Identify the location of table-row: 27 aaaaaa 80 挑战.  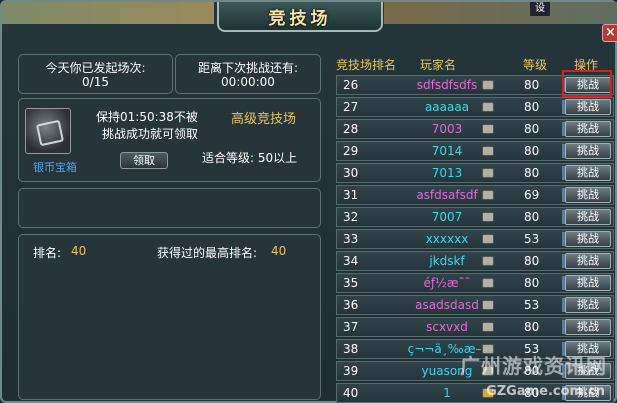
(475, 107).